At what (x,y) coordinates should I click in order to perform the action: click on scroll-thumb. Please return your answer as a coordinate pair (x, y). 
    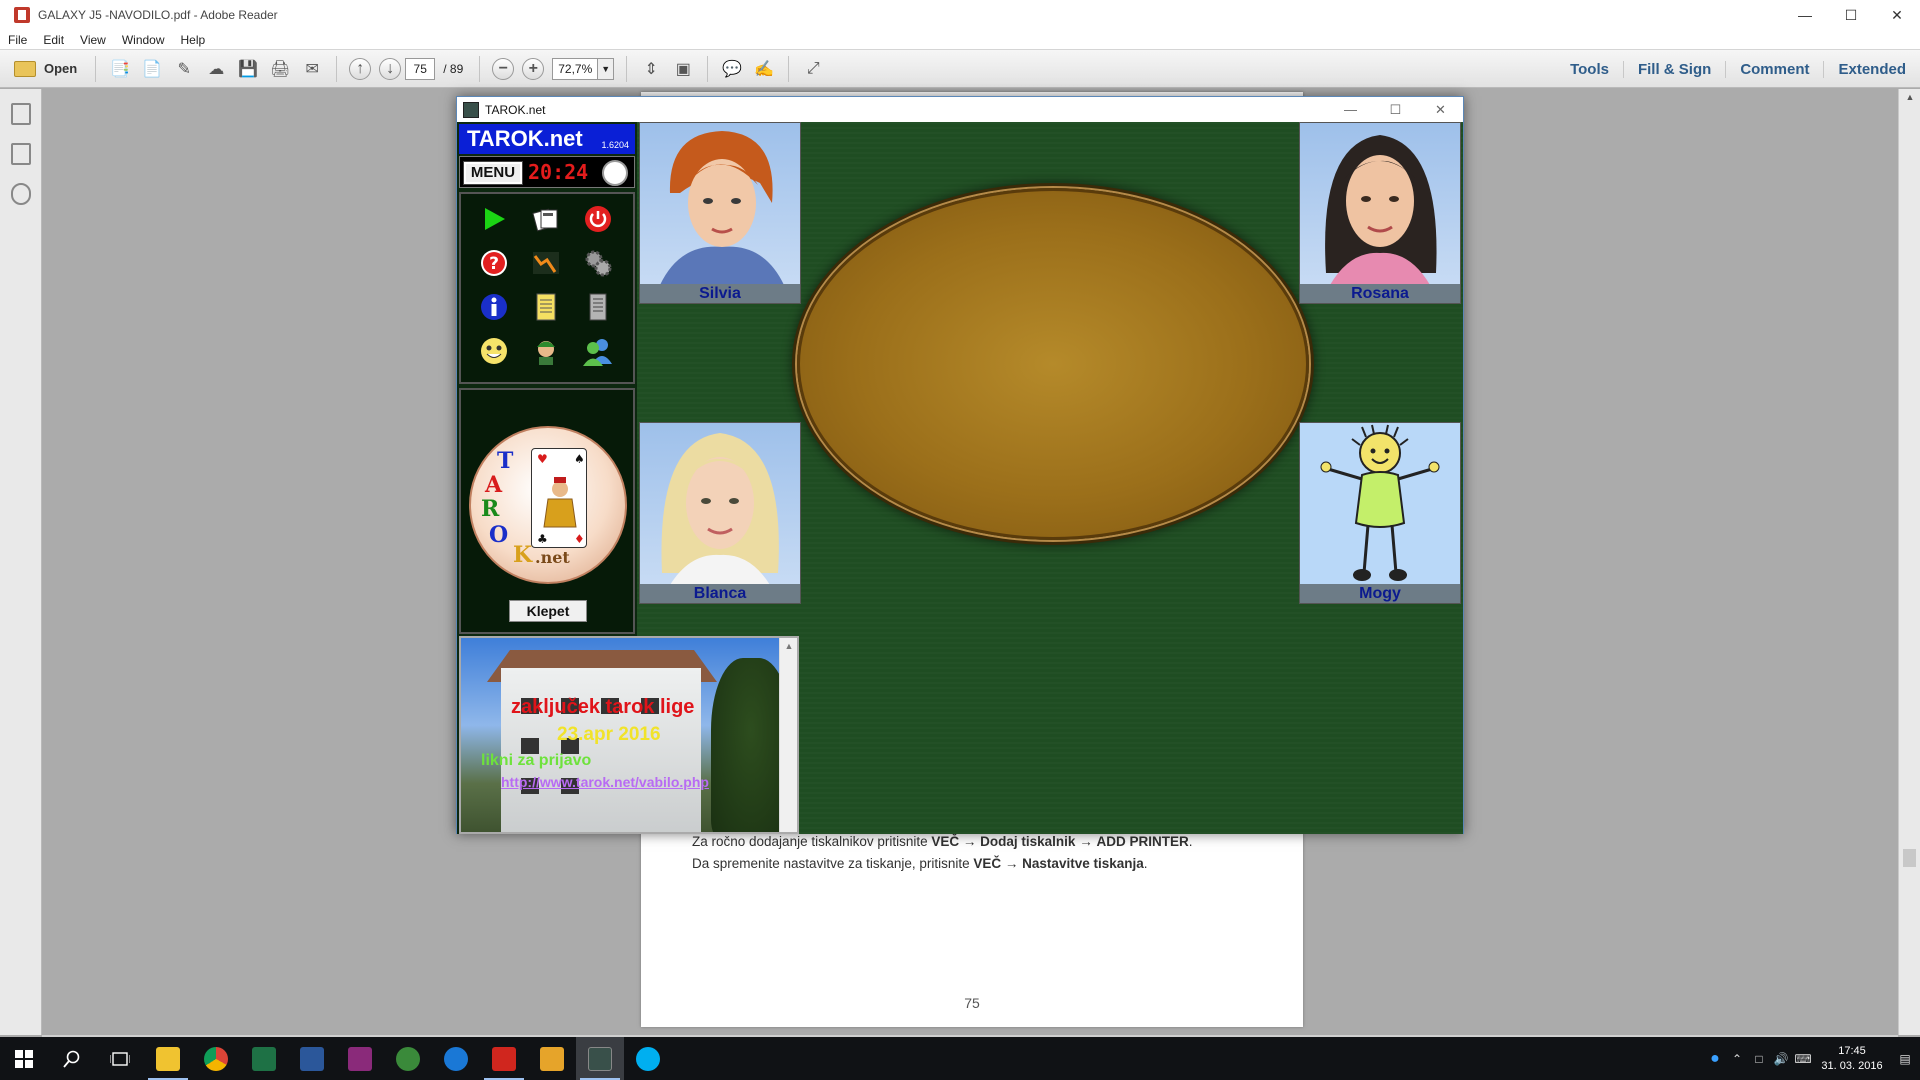
    Looking at the image, I should click on (1909, 858).